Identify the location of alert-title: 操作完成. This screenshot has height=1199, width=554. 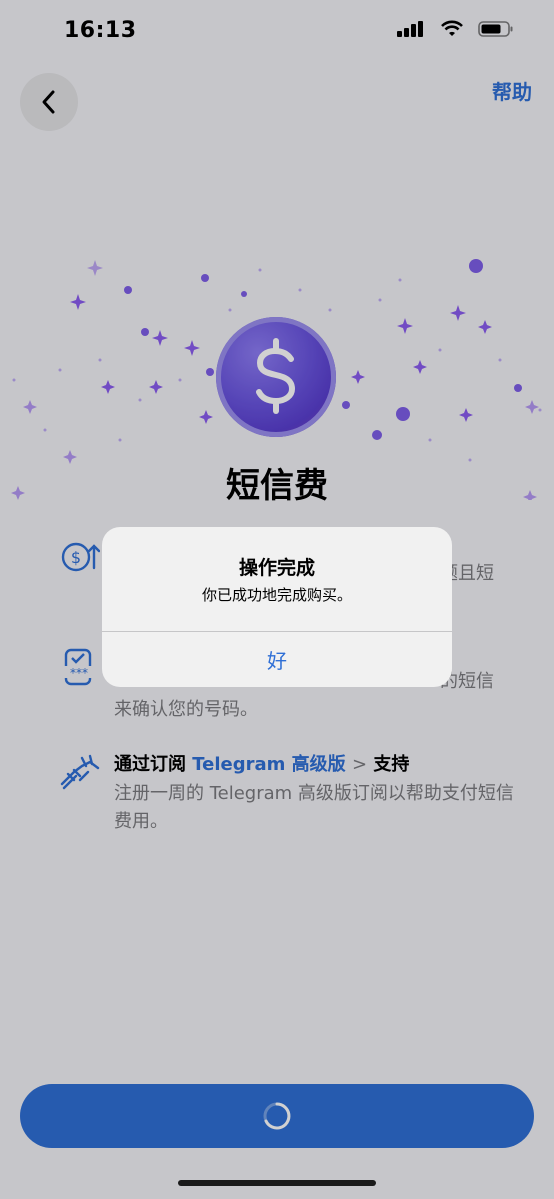
(276, 568).